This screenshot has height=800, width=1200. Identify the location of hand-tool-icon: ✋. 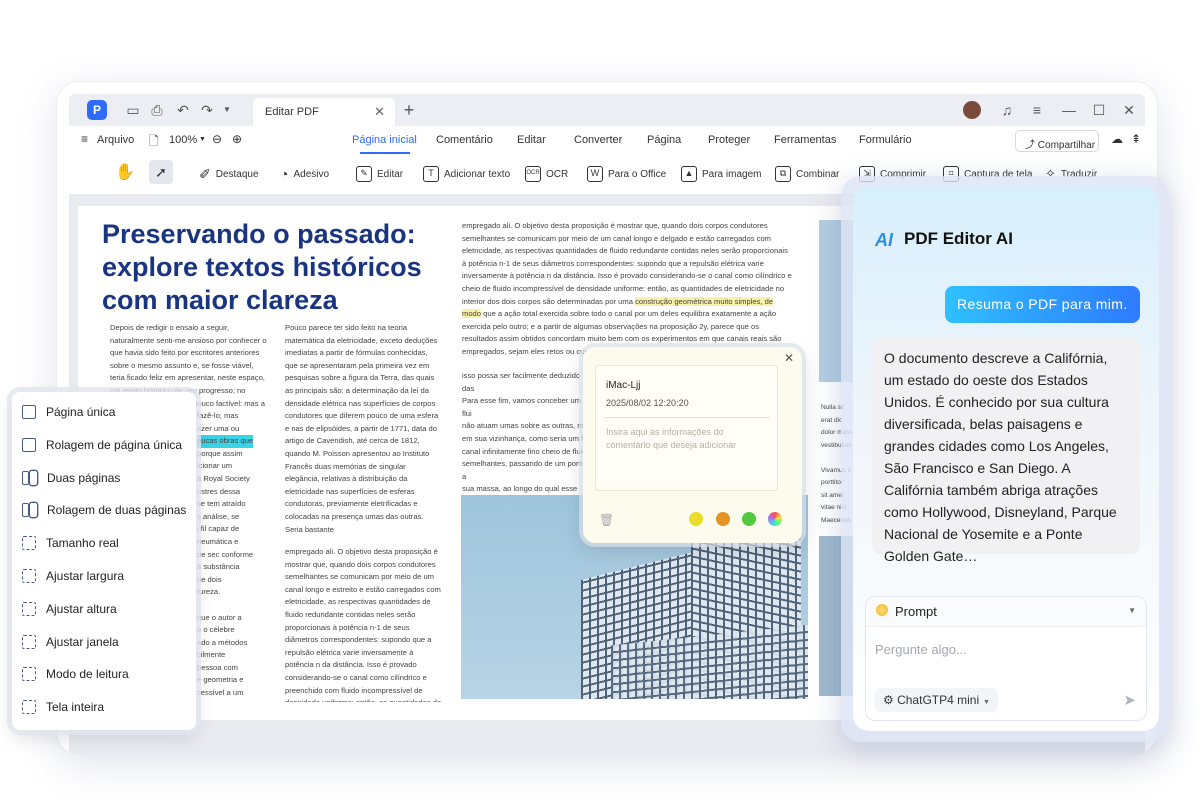
(125, 172).